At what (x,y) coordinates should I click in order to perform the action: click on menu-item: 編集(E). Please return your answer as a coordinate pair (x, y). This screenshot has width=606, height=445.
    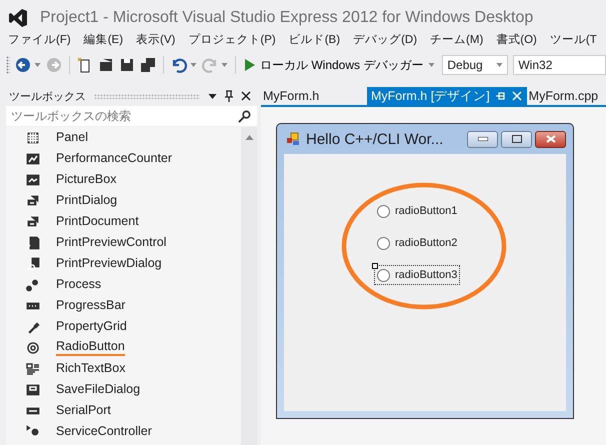
    Looking at the image, I should click on (104, 42).